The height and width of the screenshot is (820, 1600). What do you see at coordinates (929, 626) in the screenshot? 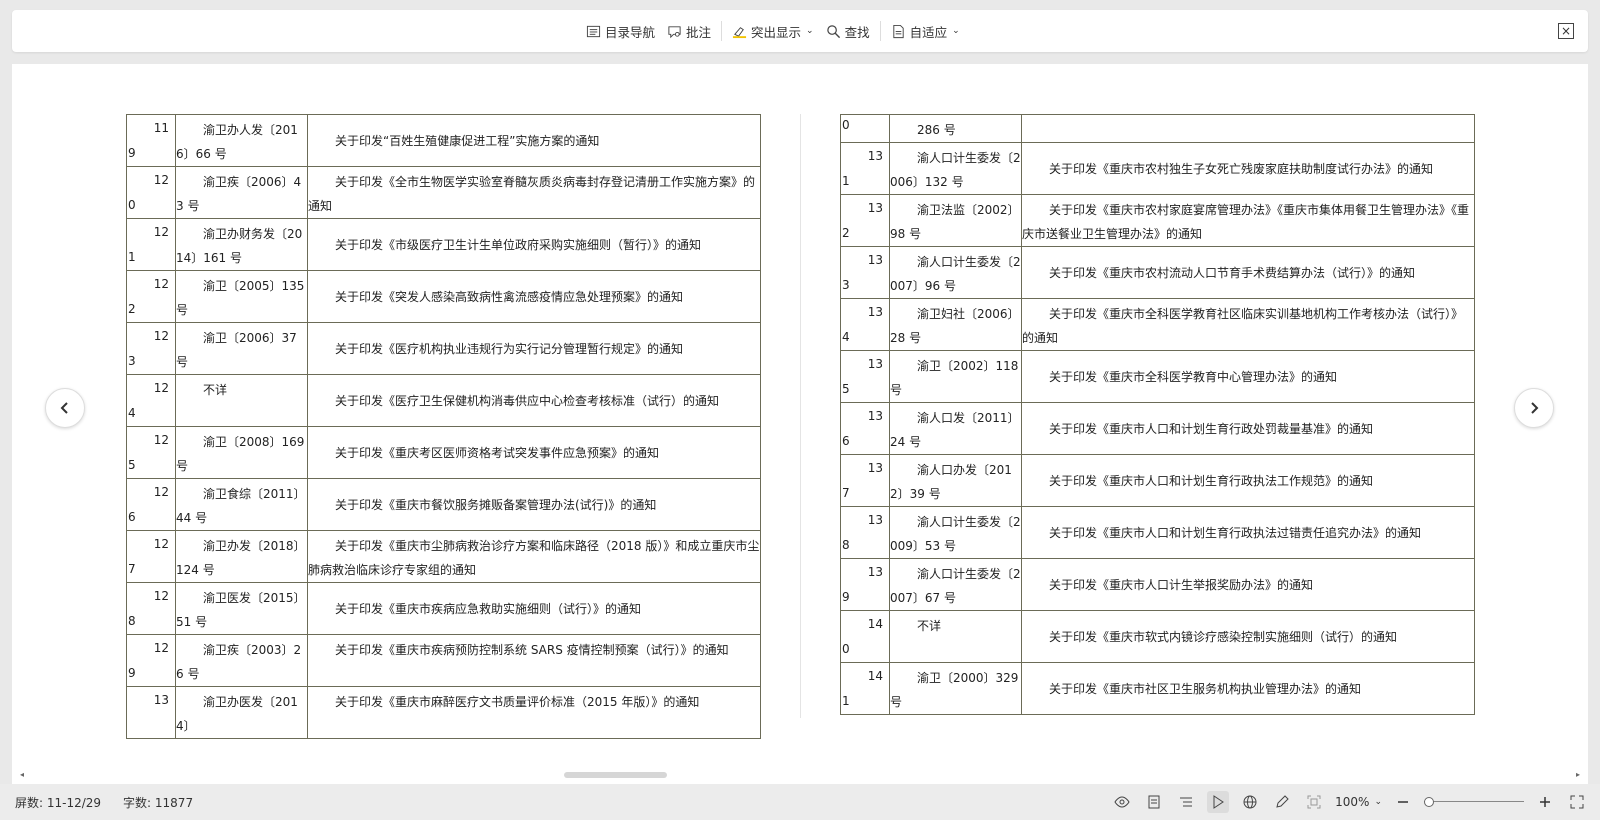
I see `doc-code: 不详` at bounding box center [929, 626].